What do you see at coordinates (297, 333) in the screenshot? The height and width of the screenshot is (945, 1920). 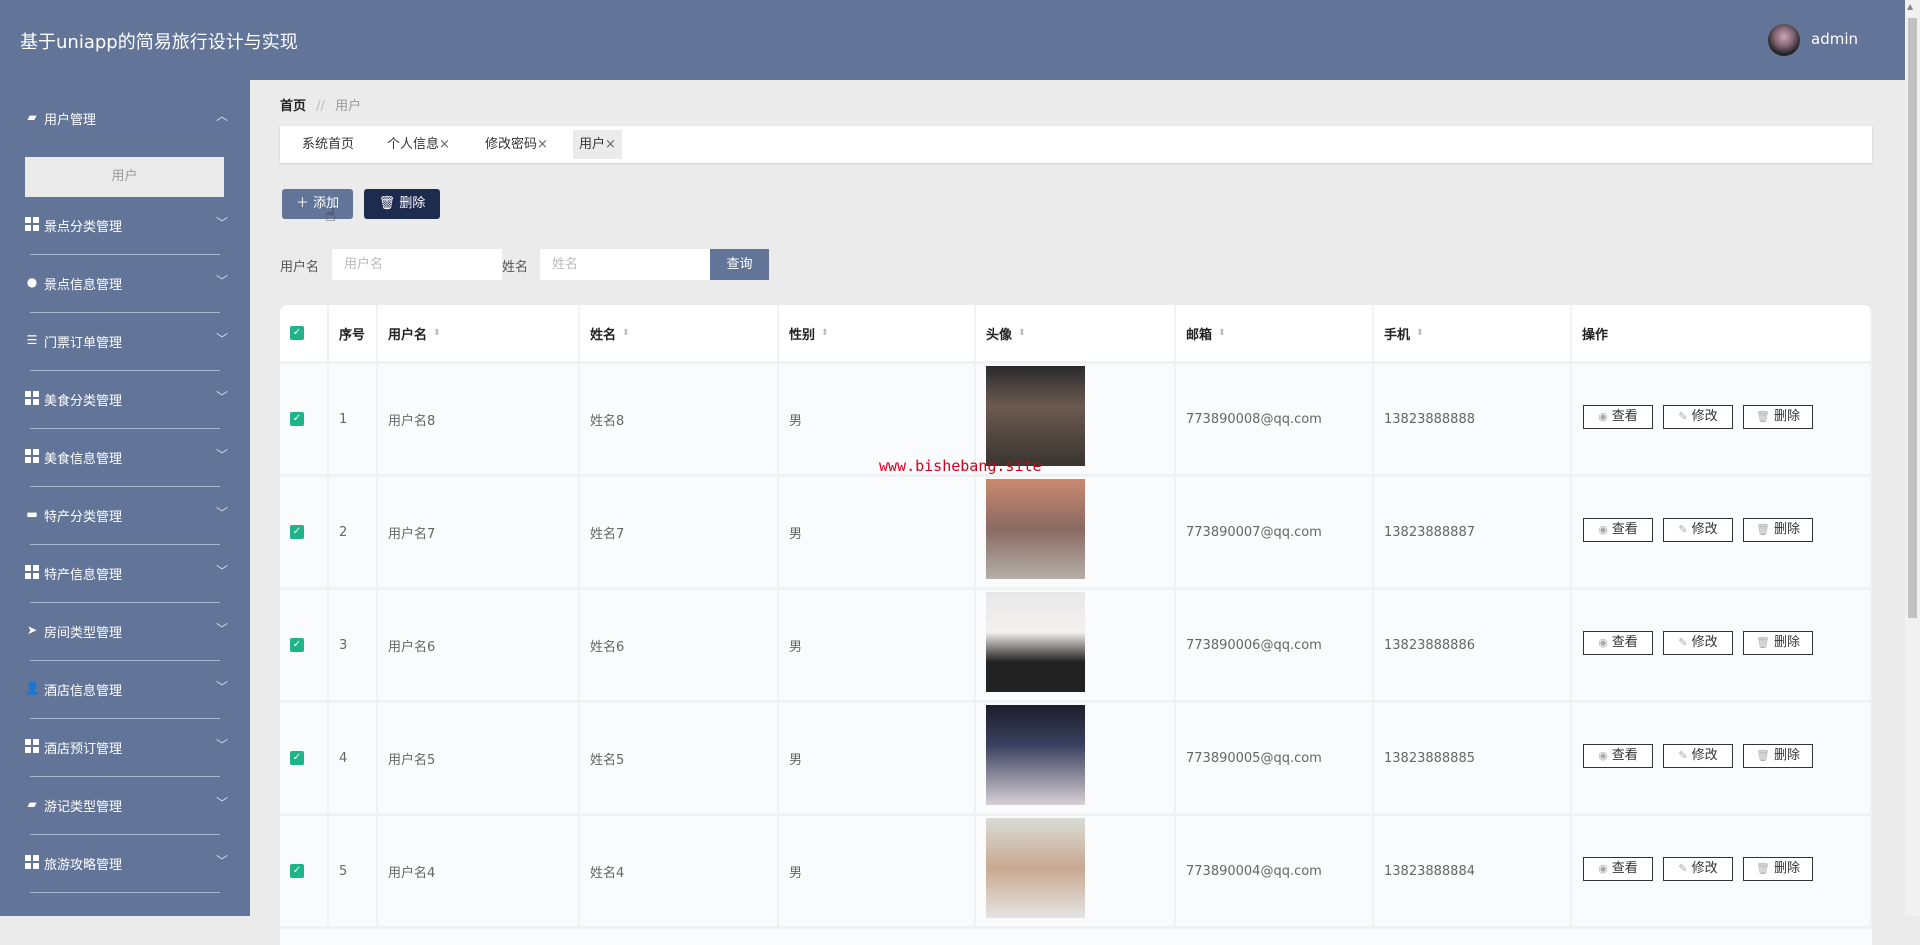 I see `select-all-checkbox: ✓` at bounding box center [297, 333].